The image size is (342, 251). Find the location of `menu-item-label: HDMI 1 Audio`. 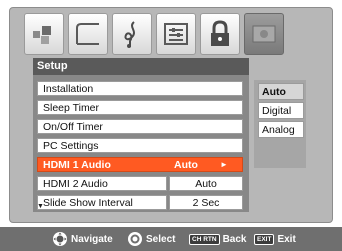

menu-item-label: HDMI 1 Audio is located at coordinates (77, 165).